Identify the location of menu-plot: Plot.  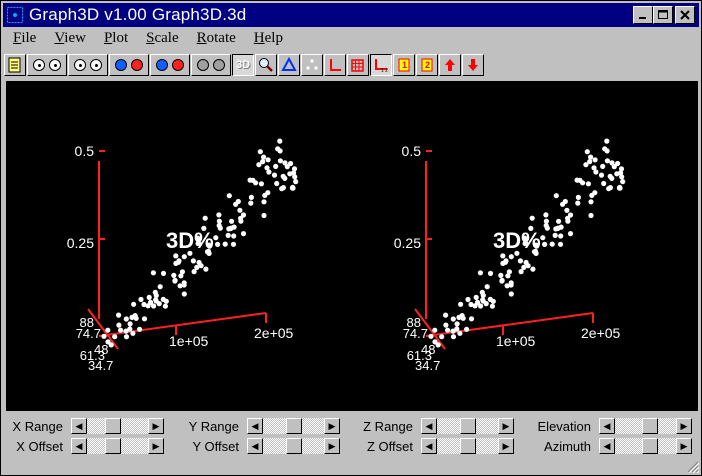
(116, 38).